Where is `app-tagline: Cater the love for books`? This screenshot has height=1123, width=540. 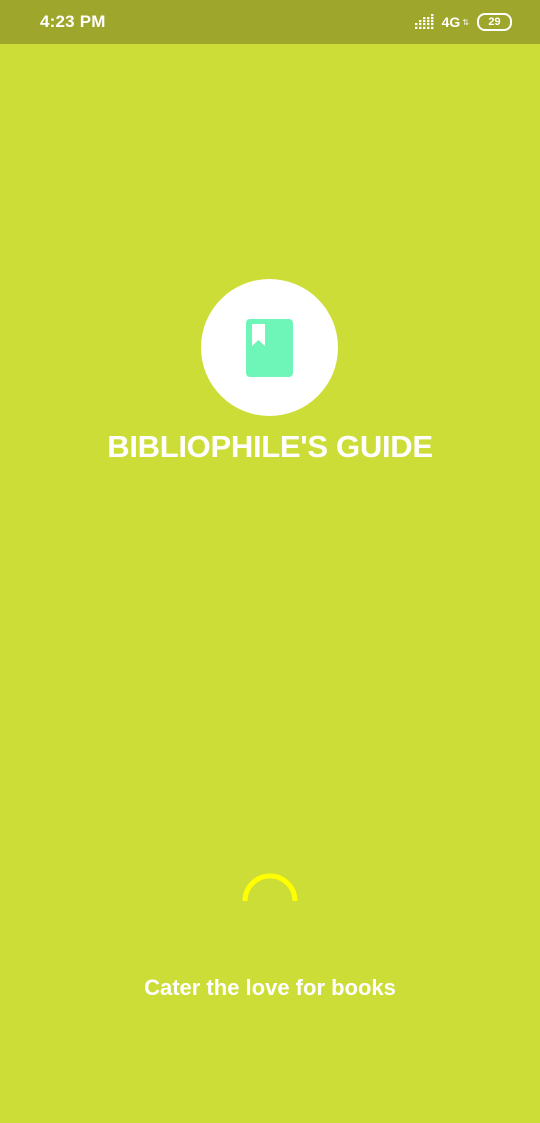 app-tagline: Cater the love for books is located at coordinates (270, 987).